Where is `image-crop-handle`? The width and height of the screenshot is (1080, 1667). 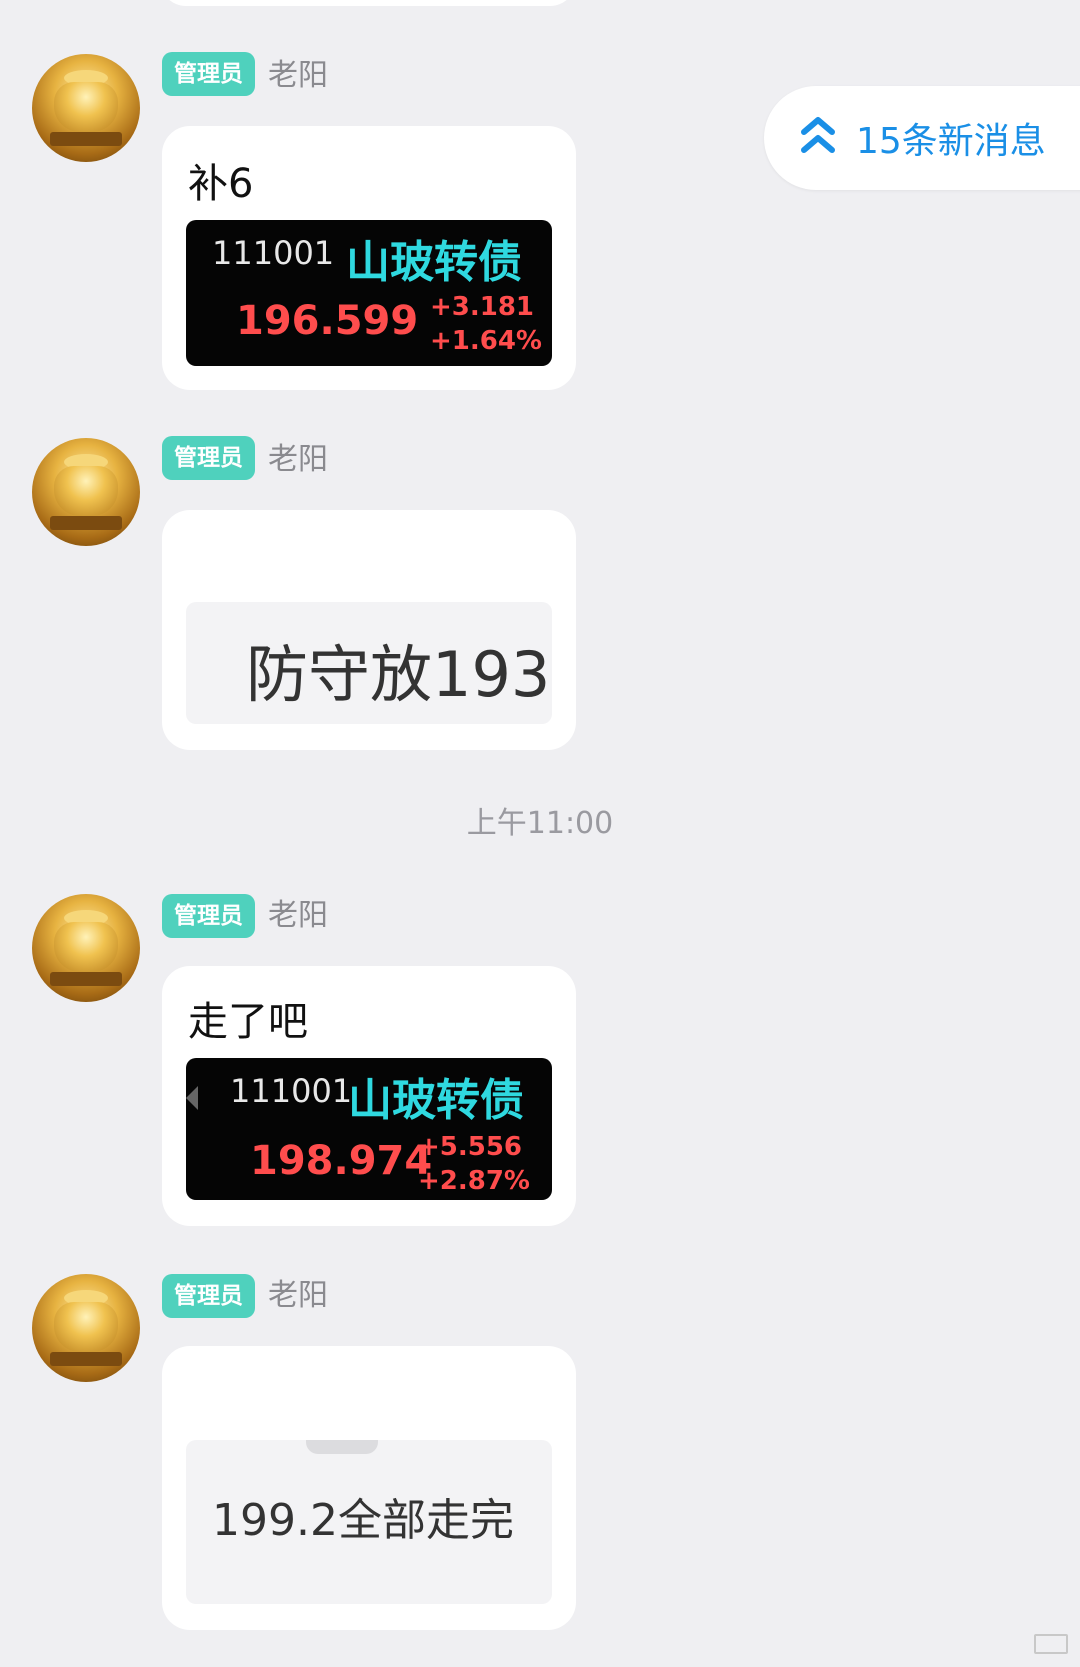 image-crop-handle is located at coordinates (342, 1447).